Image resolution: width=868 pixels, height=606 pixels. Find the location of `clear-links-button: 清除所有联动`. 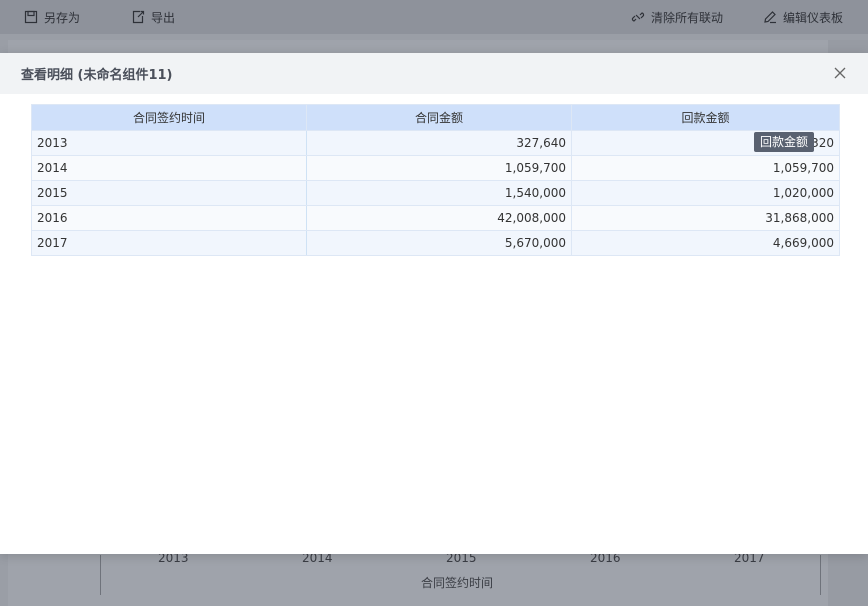

clear-links-button: 清除所有联动 is located at coordinates (677, 17).